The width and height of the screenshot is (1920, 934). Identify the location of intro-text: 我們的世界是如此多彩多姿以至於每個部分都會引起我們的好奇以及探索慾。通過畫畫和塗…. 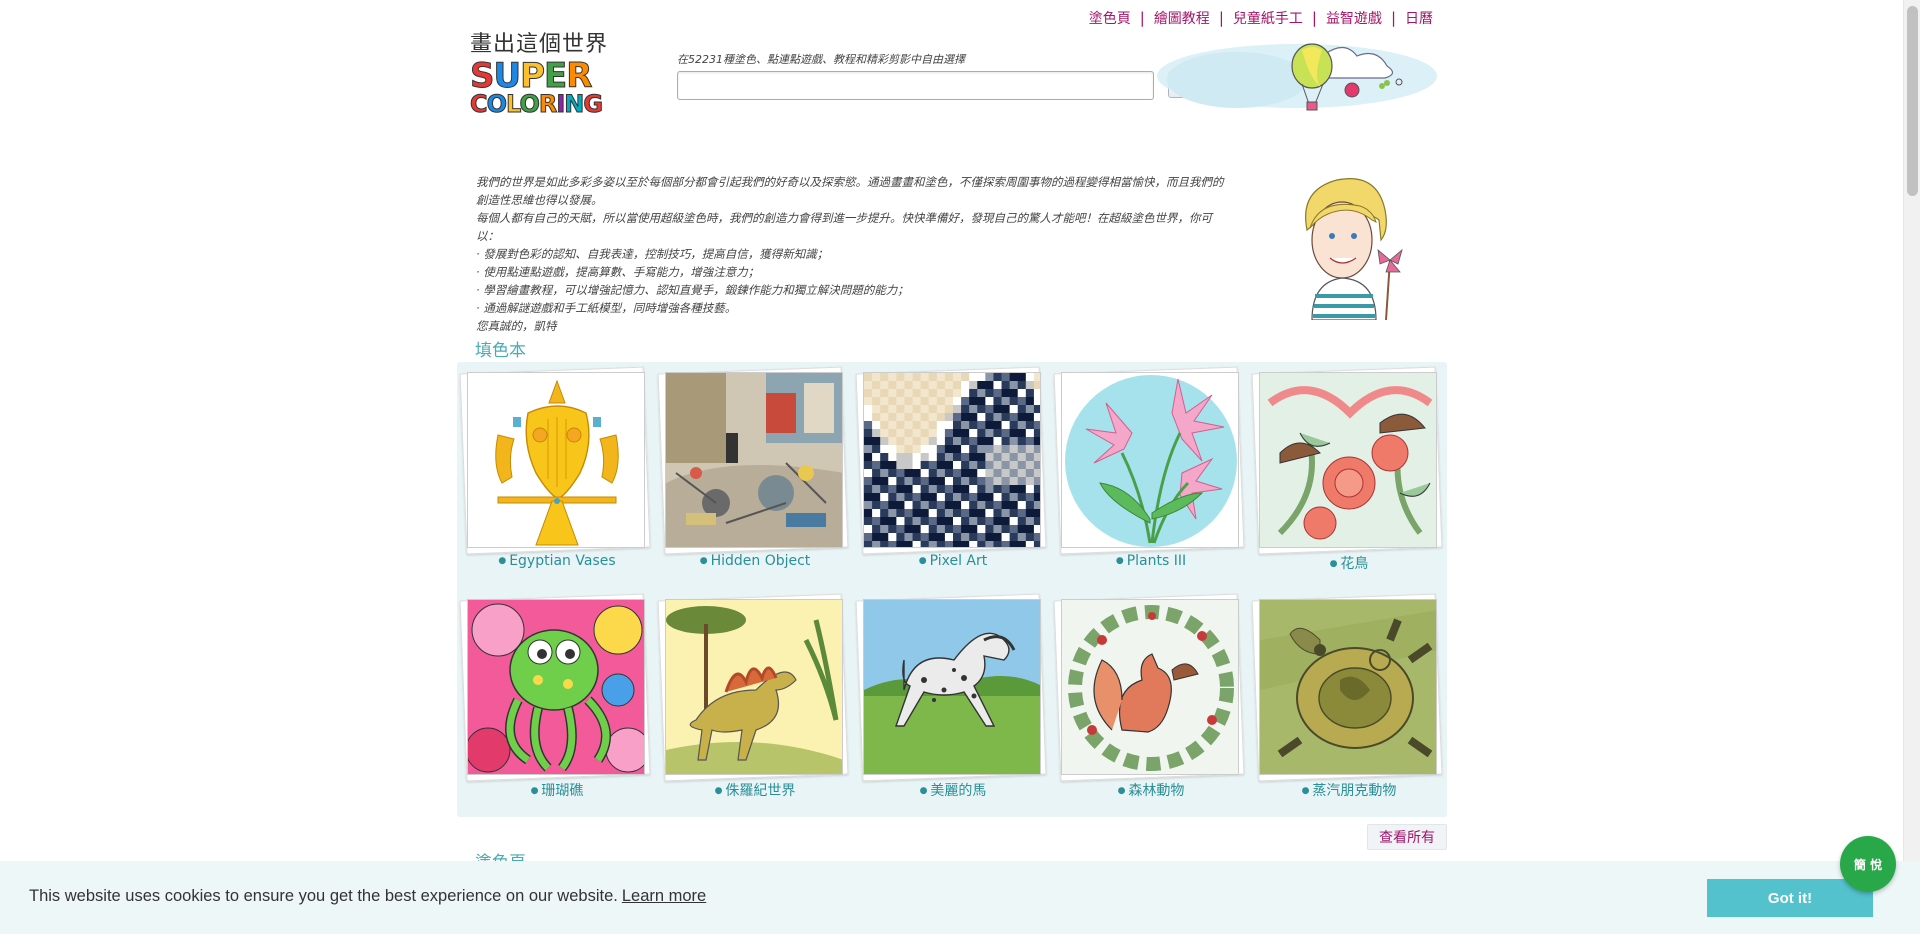
(872, 254).